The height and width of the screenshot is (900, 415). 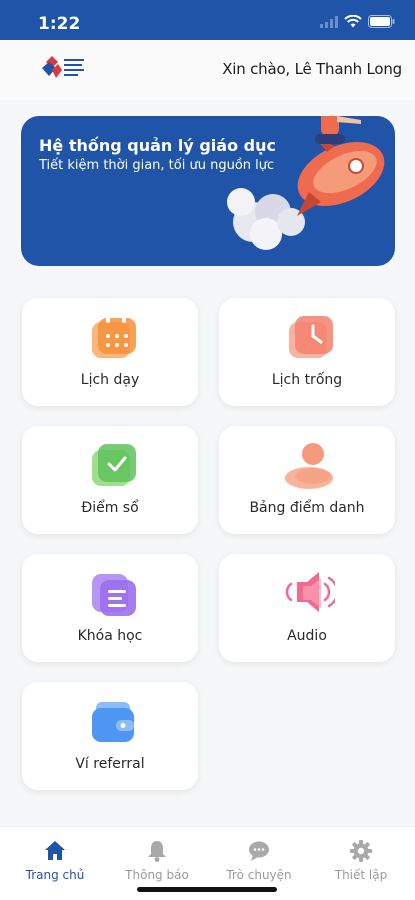 I want to click on nav-item-thong-bao: Thông báo, so click(x=157, y=860).